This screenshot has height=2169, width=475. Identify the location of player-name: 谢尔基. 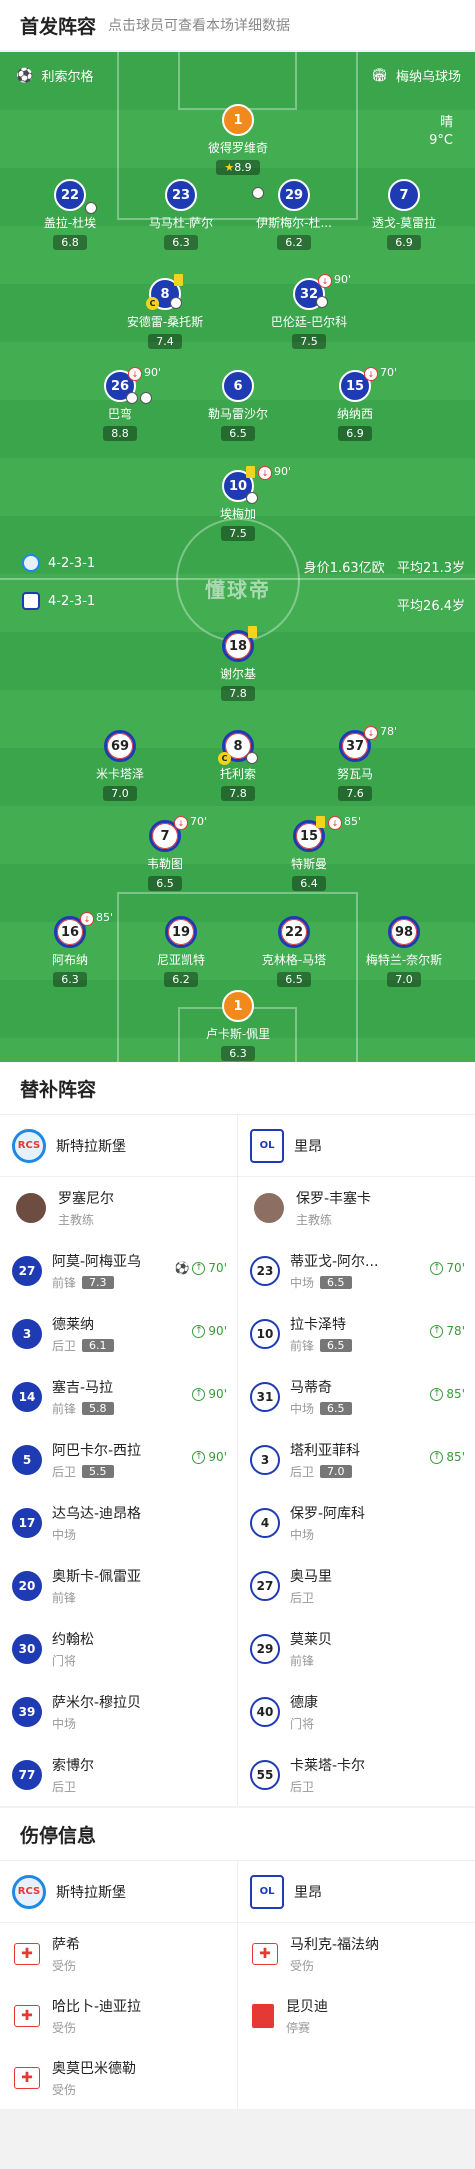
(237, 674).